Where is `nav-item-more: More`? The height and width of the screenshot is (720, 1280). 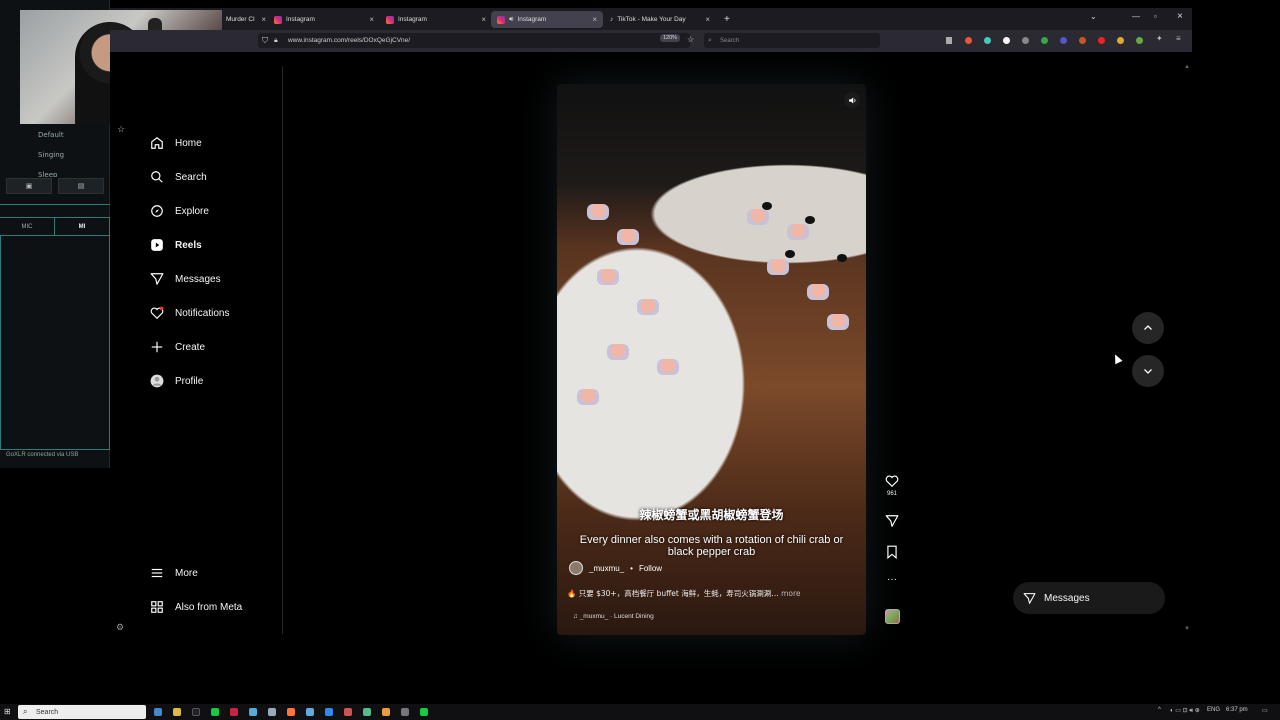
nav-item-more: More is located at coordinates (173, 573).